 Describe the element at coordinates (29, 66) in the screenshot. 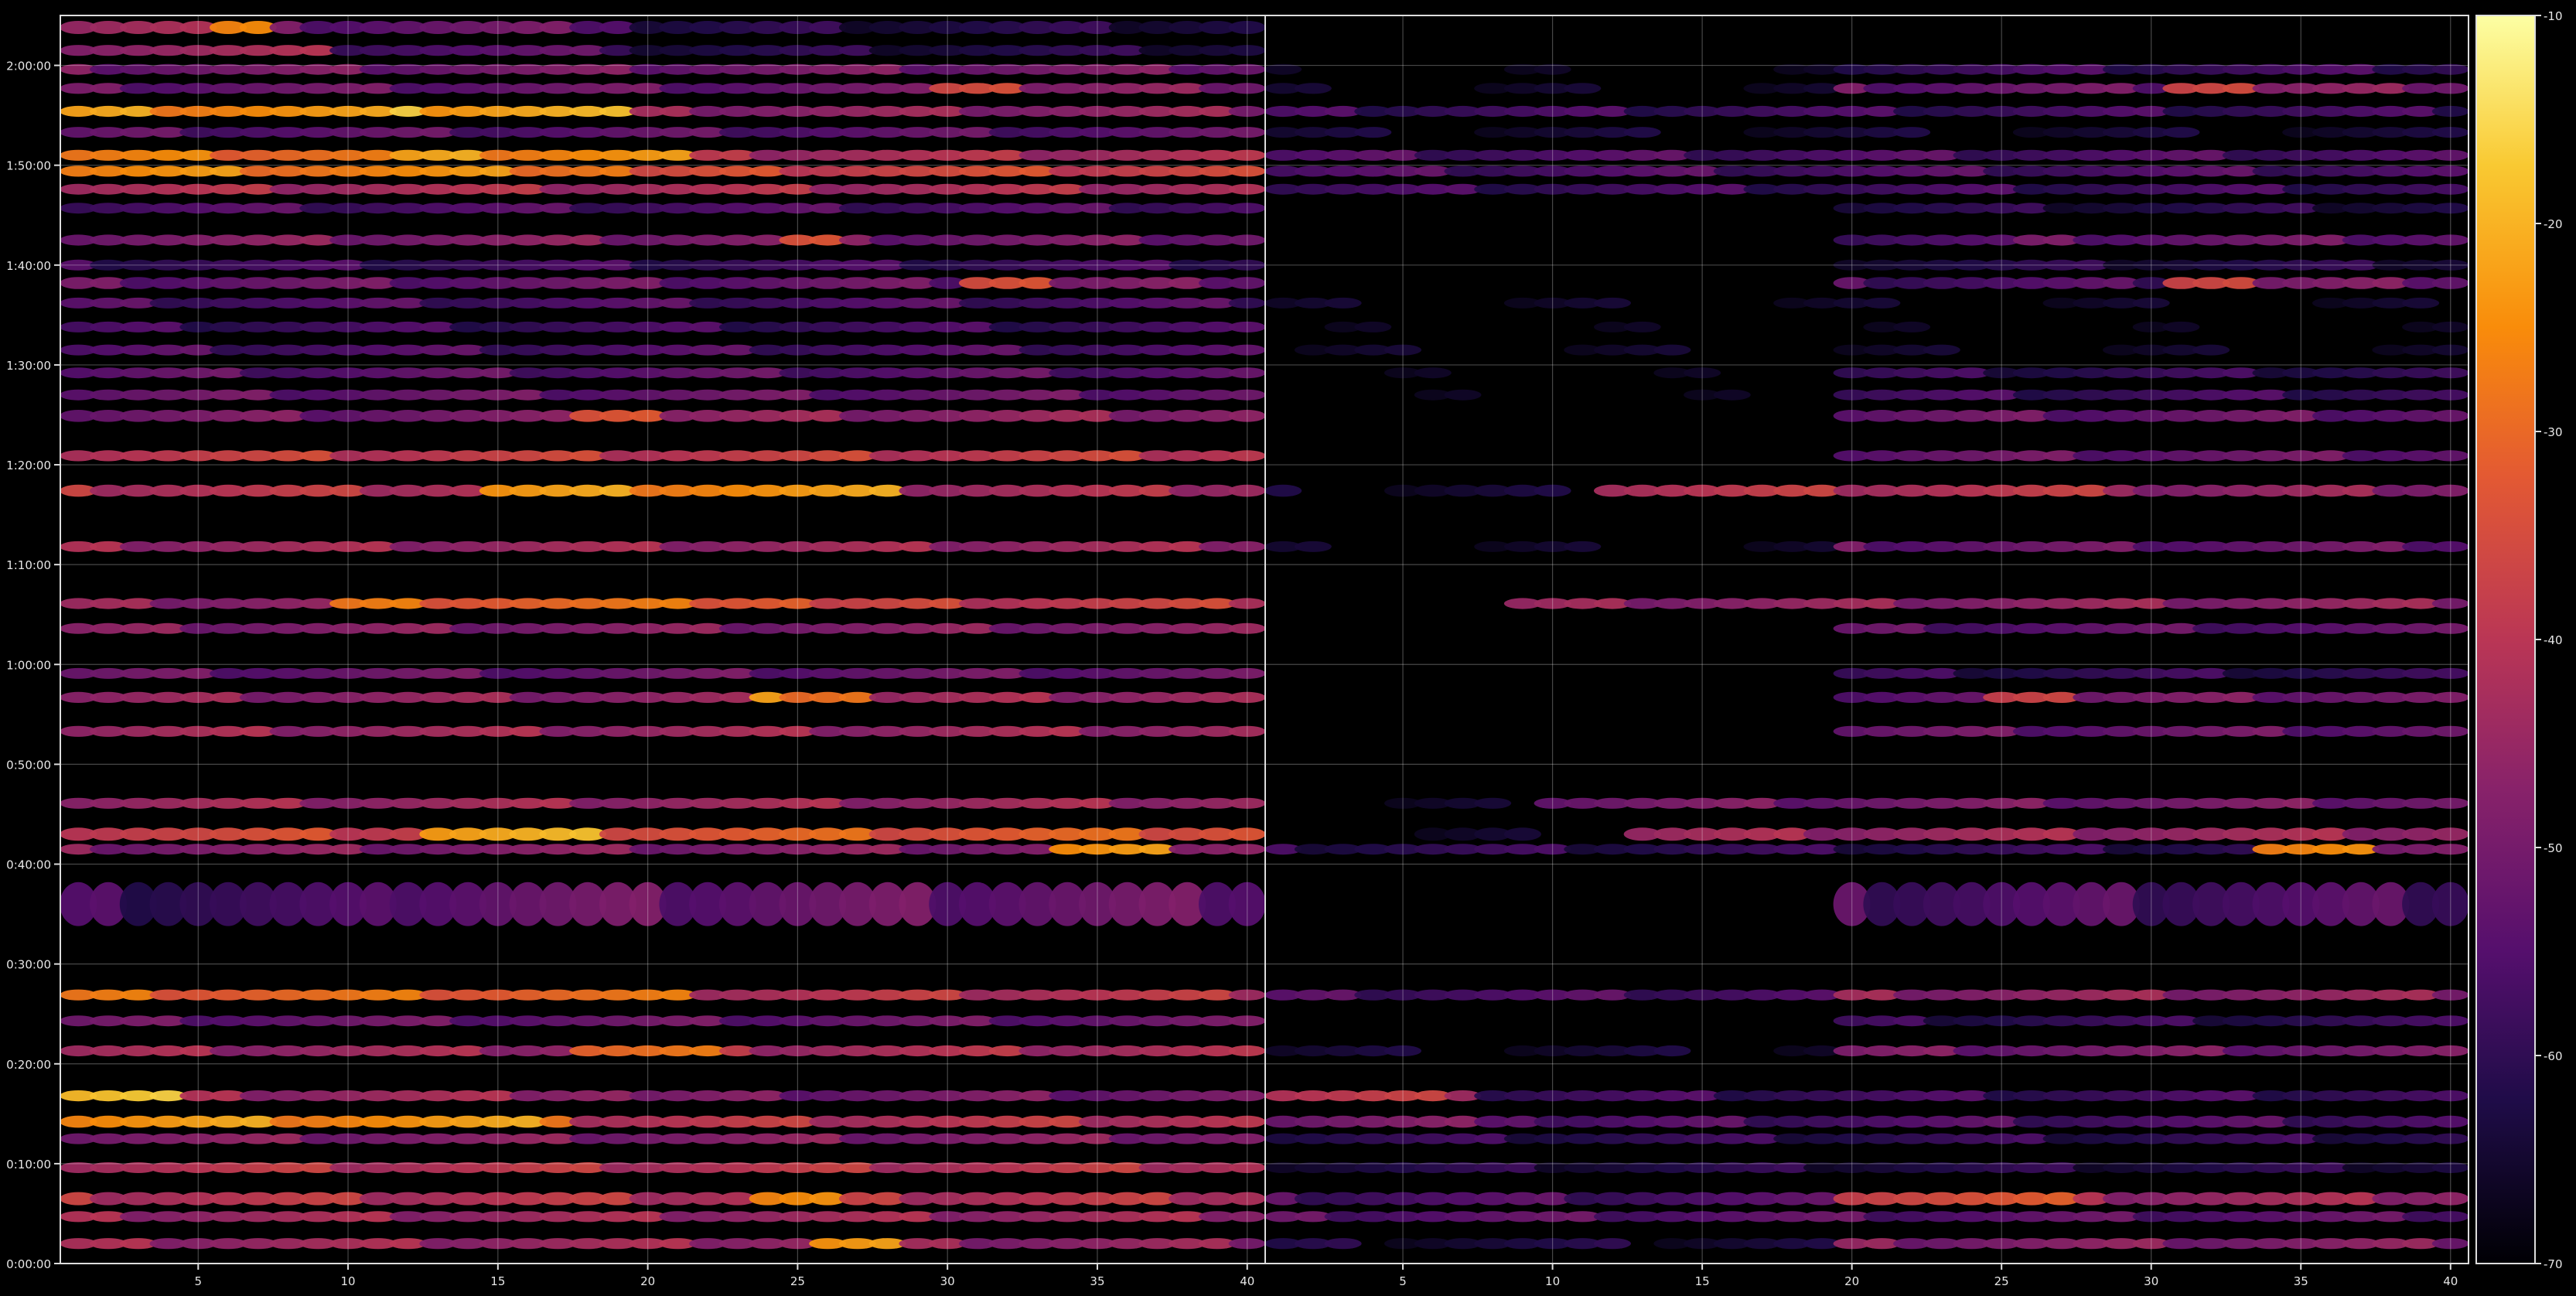

I see `y-tick-label: 2:00:00` at that location.